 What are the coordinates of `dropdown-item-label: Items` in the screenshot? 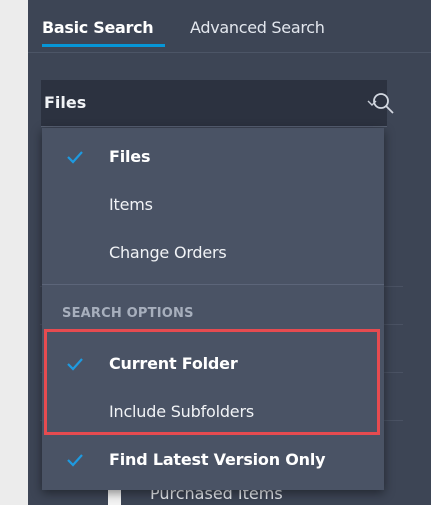 It's located at (131, 204).